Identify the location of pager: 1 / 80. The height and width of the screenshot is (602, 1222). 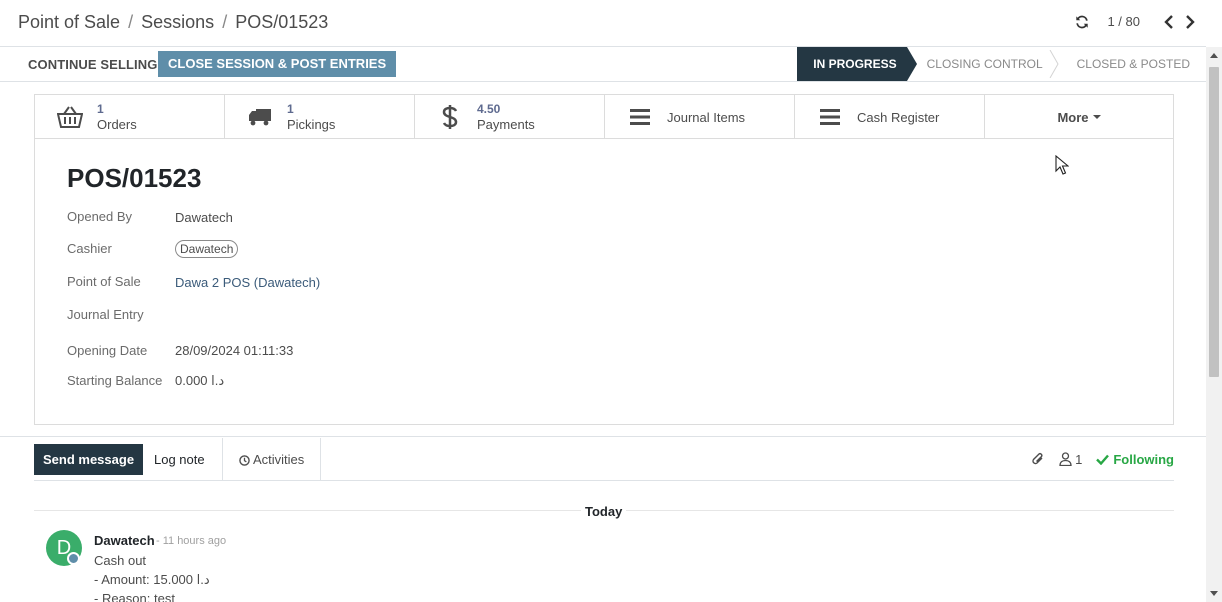
(1135, 21).